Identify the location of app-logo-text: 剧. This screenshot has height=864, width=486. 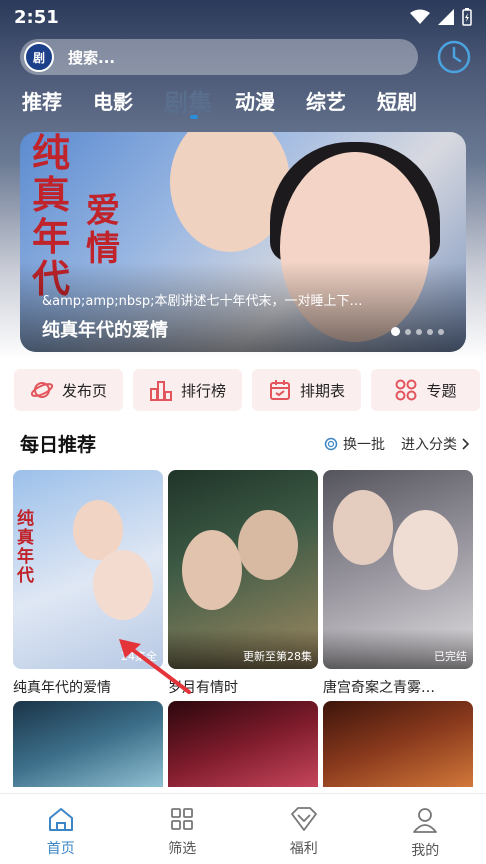
(38, 57).